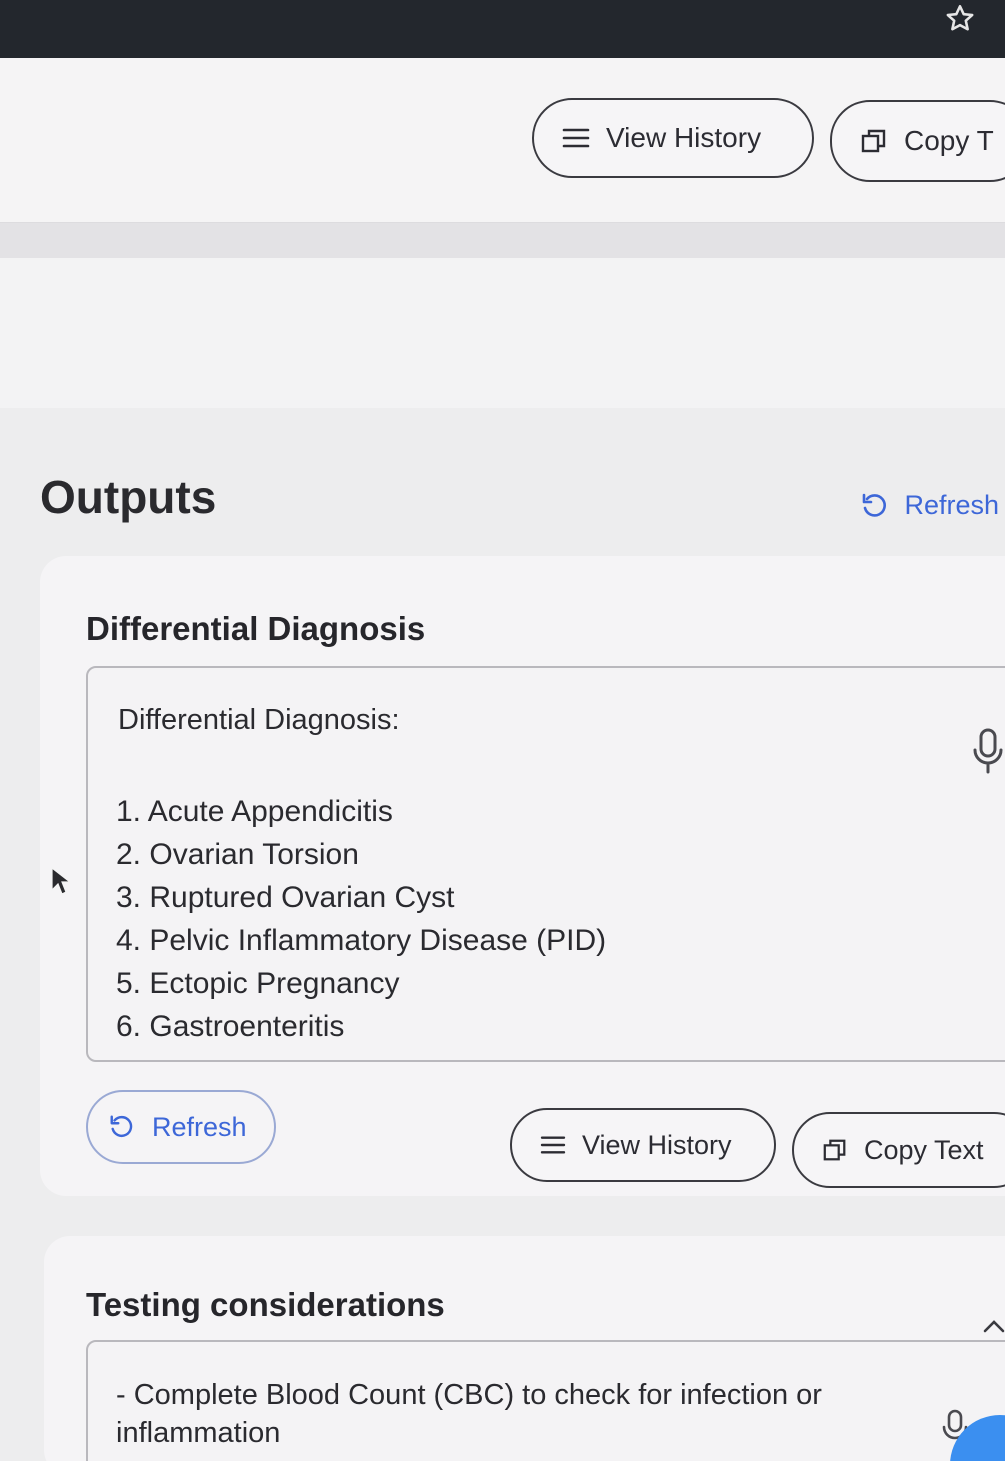 Image resolution: width=1005 pixels, height=1461 pixels. I want to click on copy-label: Copy T, so click(949, 140).